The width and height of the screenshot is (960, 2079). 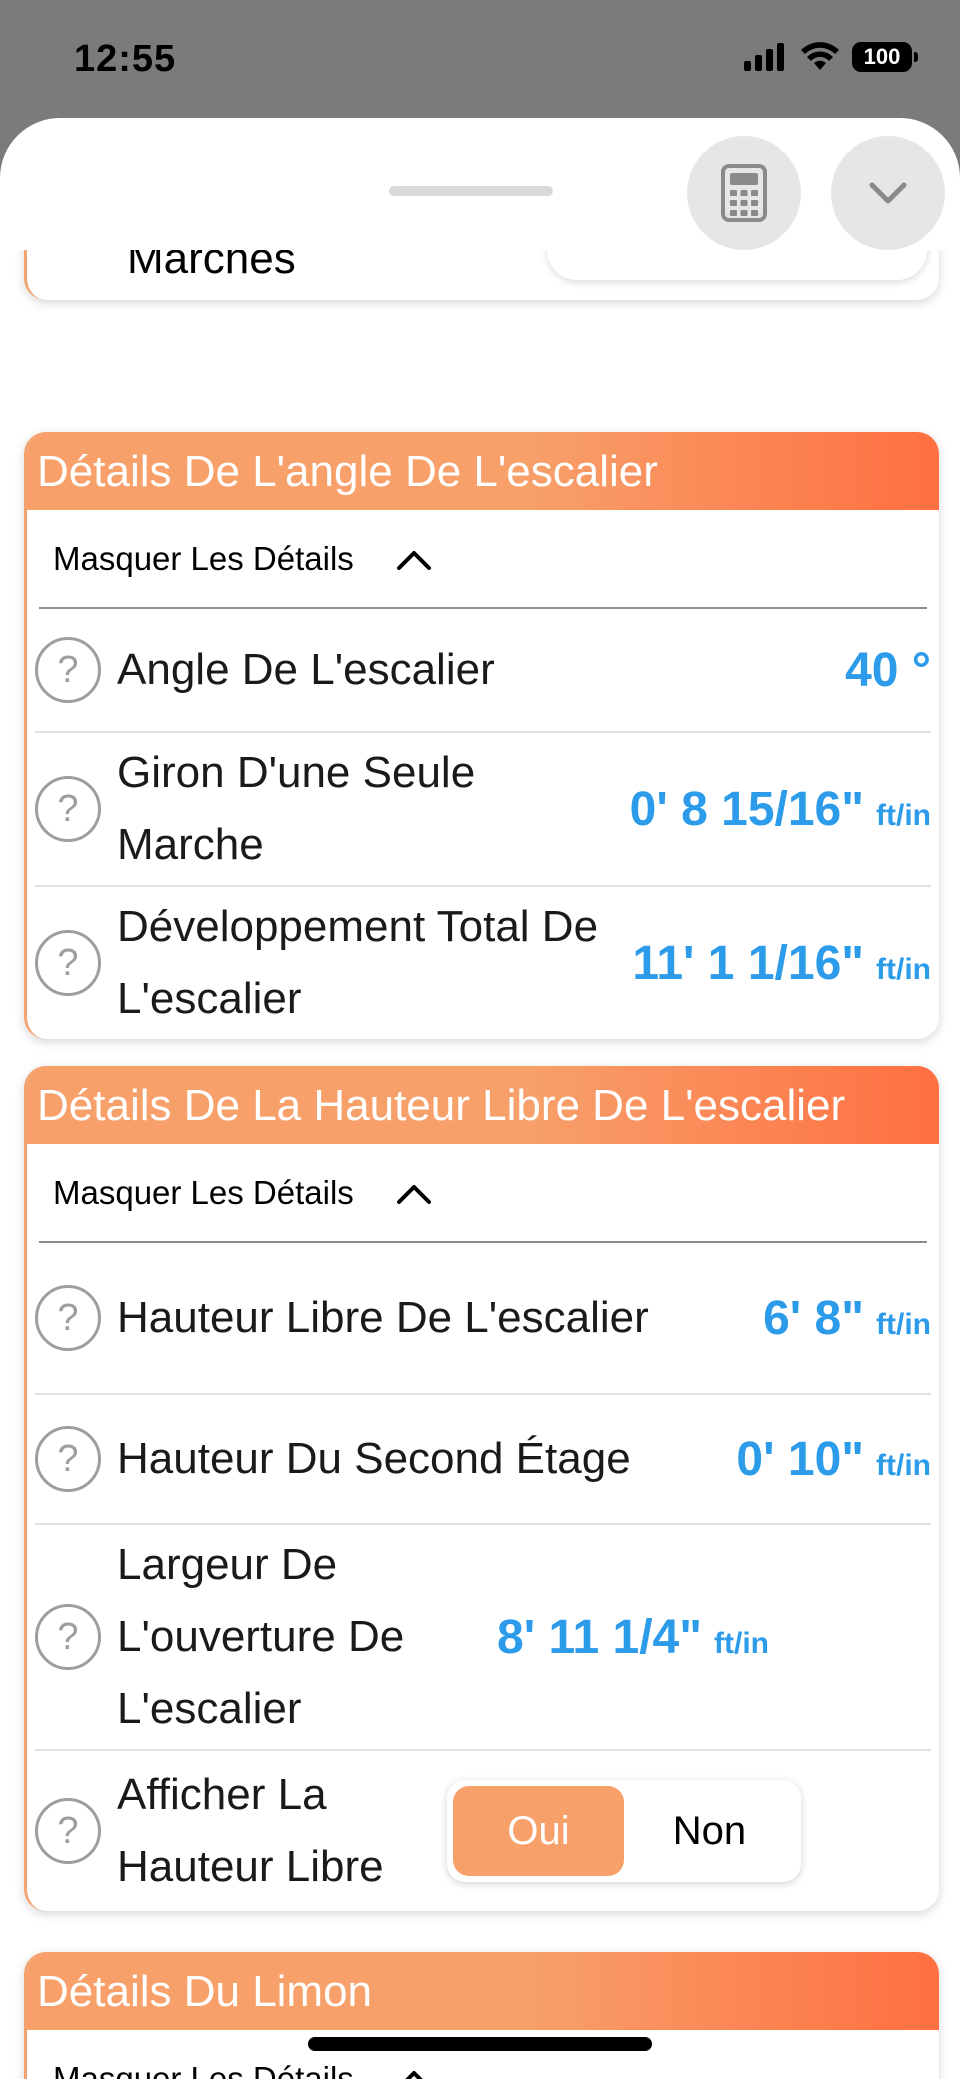 I want to click on stair-angle-row: ? Angle De L'escalier 40 °, so click(x=483, y=671).